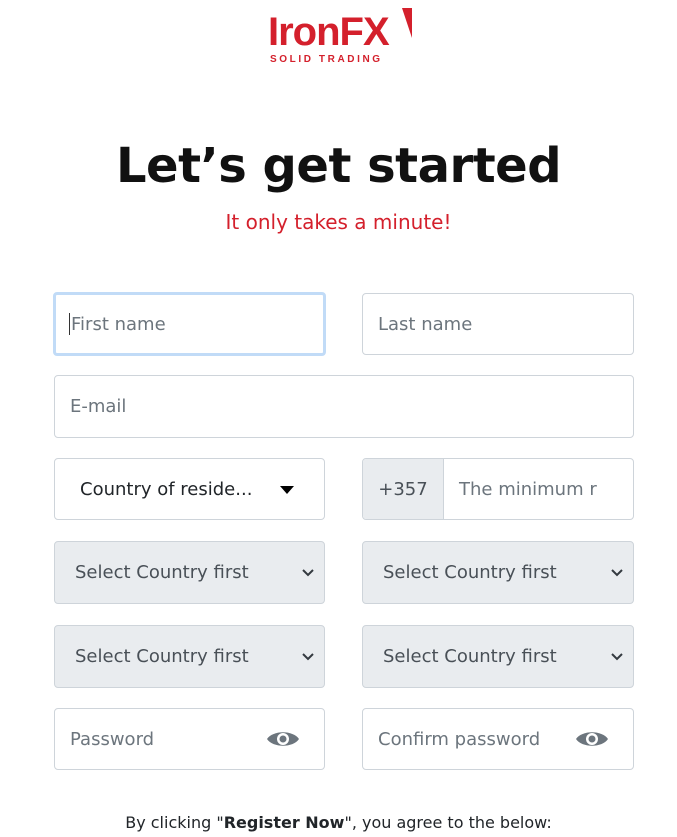 Image resolution: width=677 pixels, height=837 pixels. I want to click on select-country-first-3: Select Country first, so click(189, 656).